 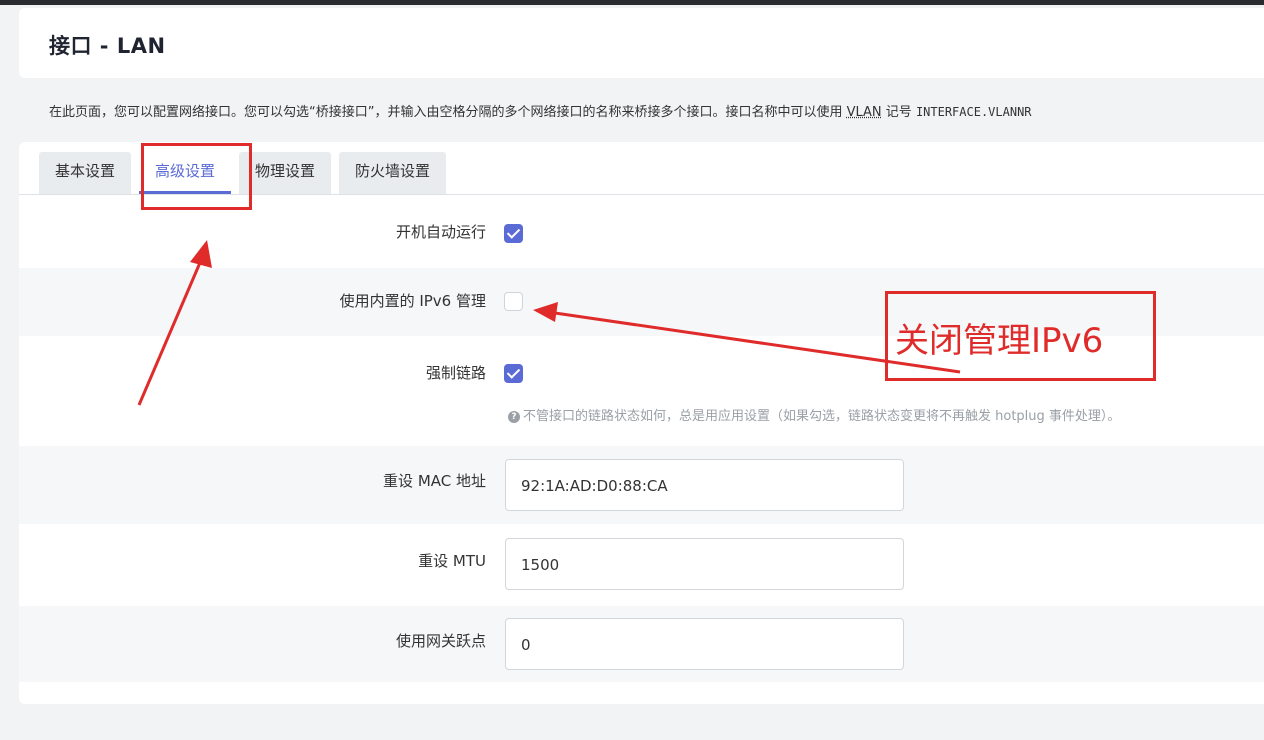 I want to click on header-card: 接口 - LAN, so click(x=641, y=43).